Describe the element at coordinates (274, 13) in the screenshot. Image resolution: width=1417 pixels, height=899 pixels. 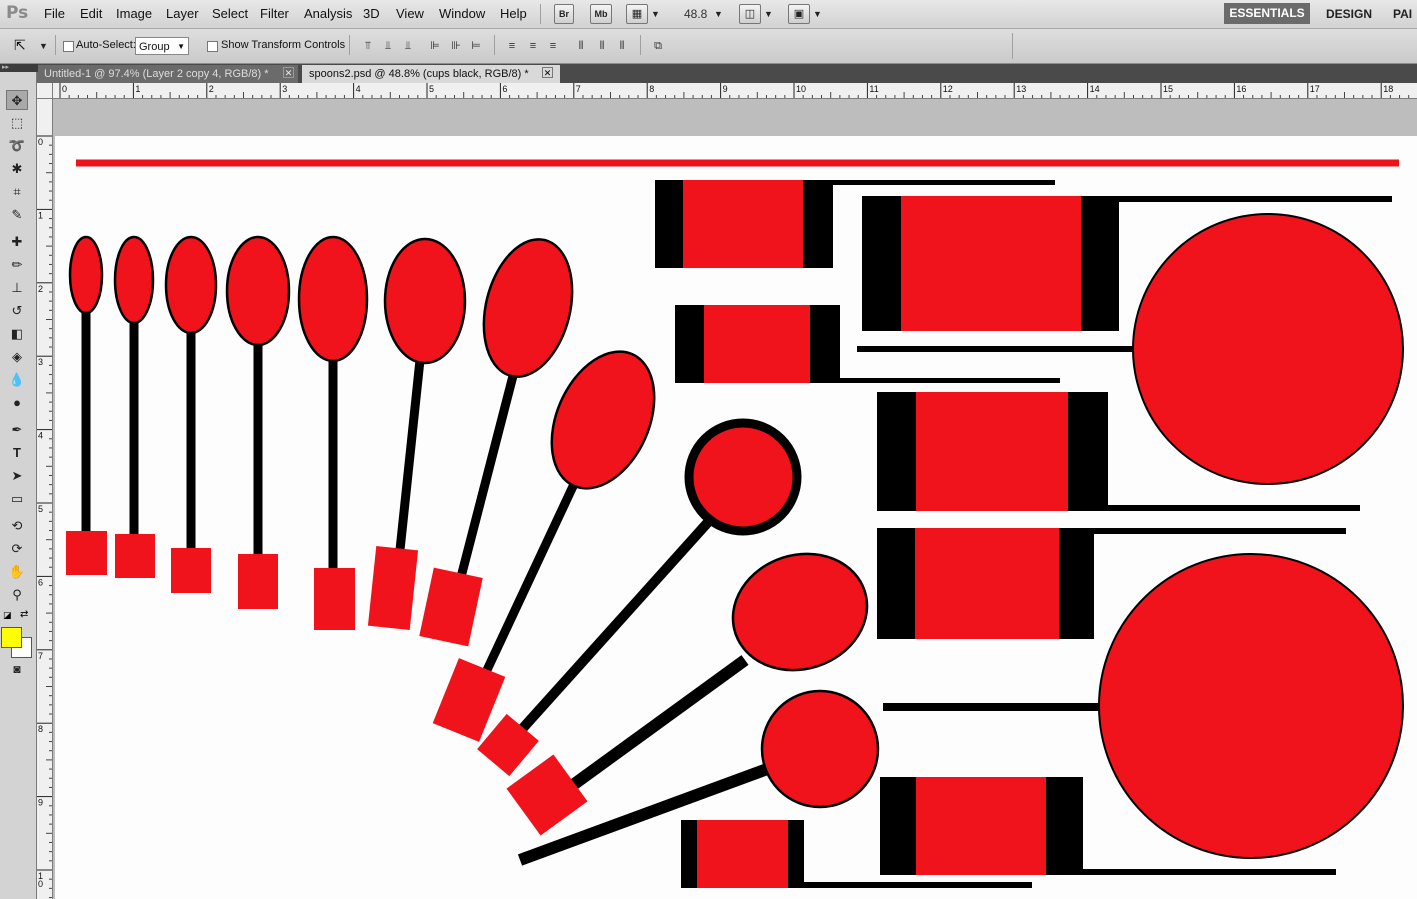
I see `menu-filter: Filter` at that location.